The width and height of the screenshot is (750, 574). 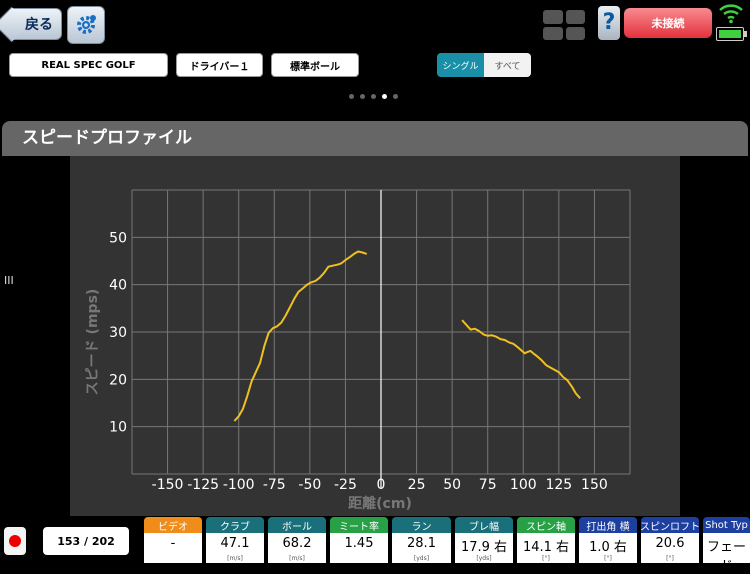 I want to click on layout-grid-button, so click(x=564, y=25).